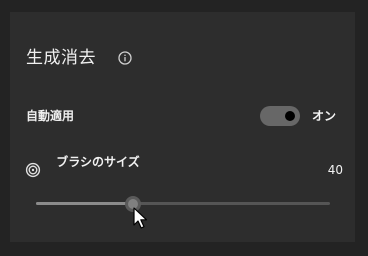 This screenshot has width=368, height=256. I want to click on panel-title: 生成消去, so click(61, 58).